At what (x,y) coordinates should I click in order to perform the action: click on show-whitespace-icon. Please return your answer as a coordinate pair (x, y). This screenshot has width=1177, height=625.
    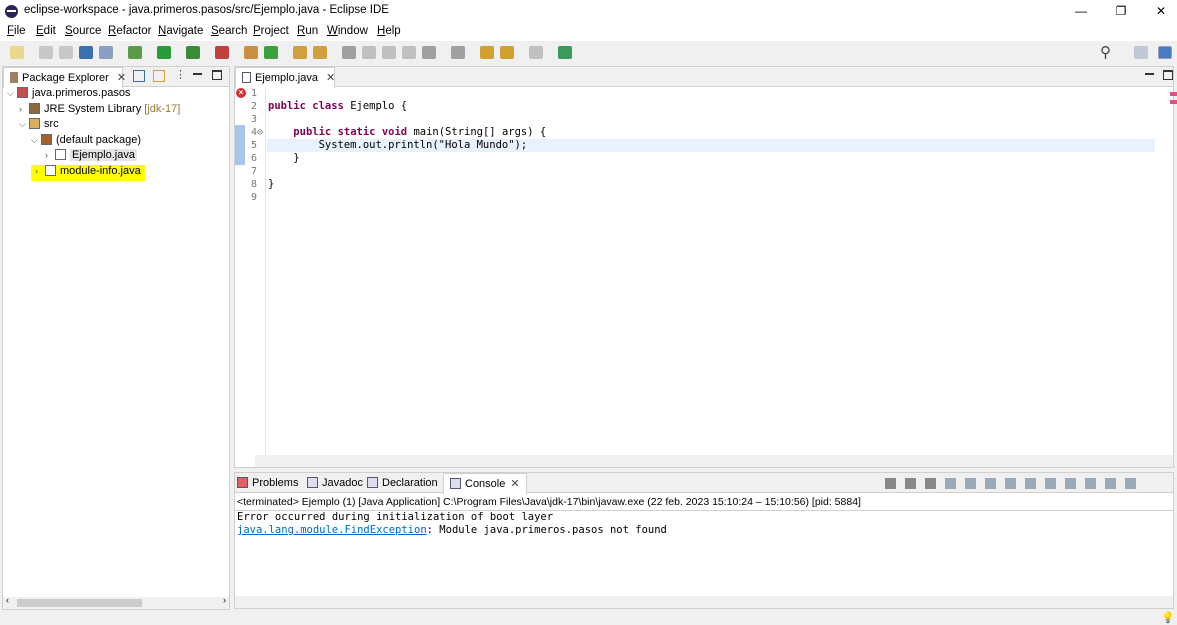
    Looking at the image, I should click on (409, 52).